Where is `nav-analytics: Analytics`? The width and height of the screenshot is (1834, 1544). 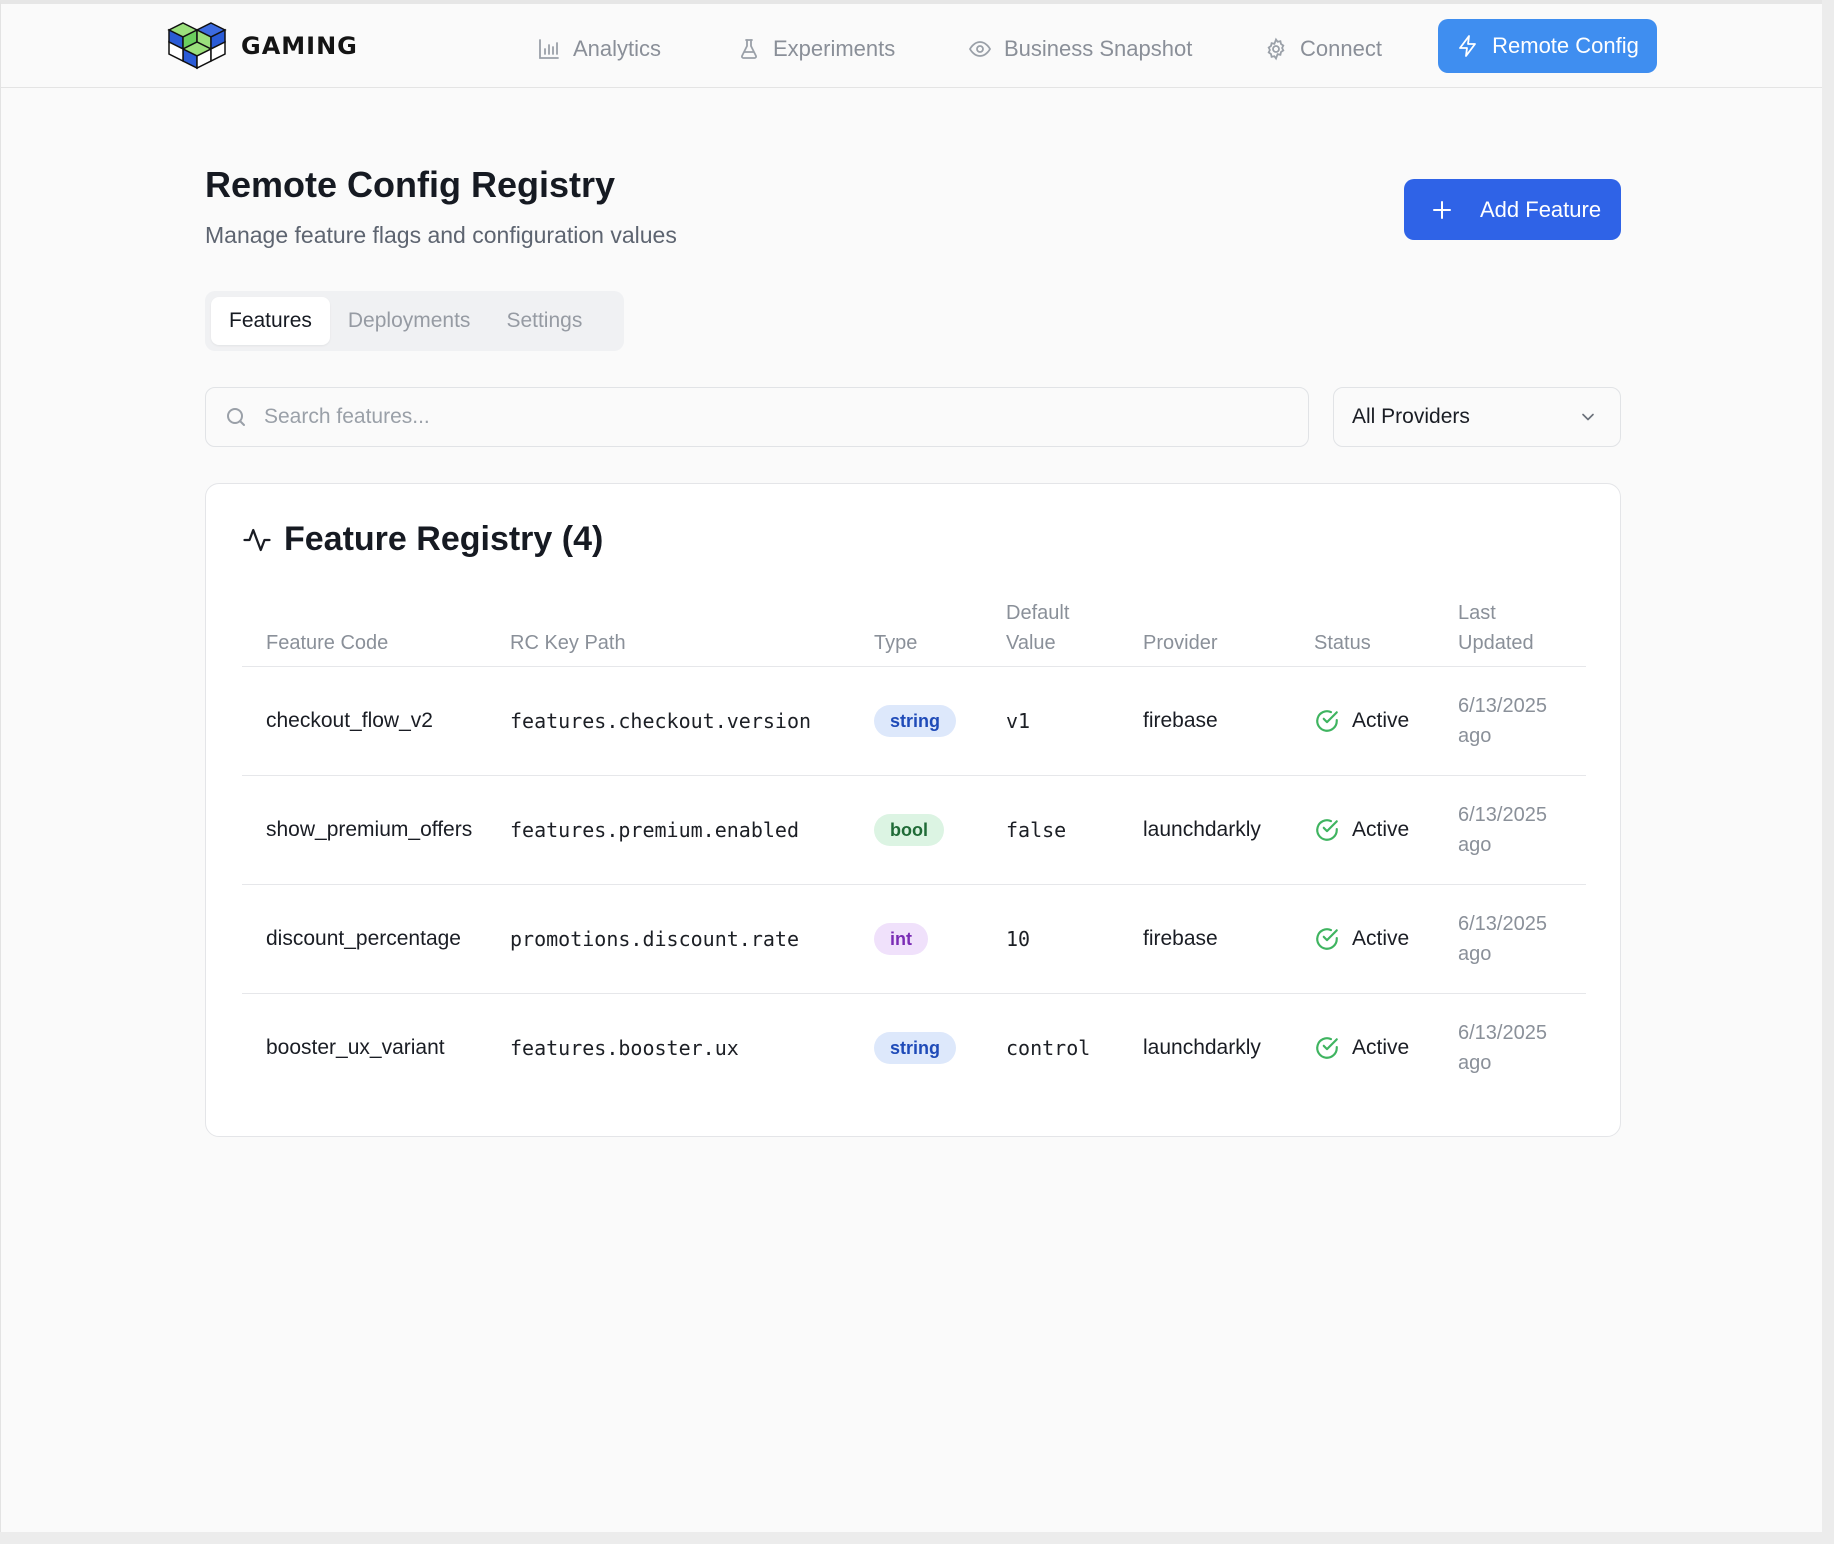
nav-analytics: Analytics is located at coordinates (599, 49).